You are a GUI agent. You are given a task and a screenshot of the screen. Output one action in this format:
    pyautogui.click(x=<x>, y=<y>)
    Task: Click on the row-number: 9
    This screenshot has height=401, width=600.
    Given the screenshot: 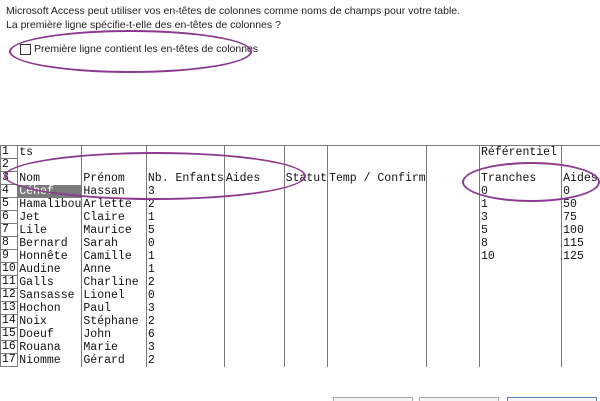 What is the action you would take?
    pyautogui.click(x=9, y=256)
    